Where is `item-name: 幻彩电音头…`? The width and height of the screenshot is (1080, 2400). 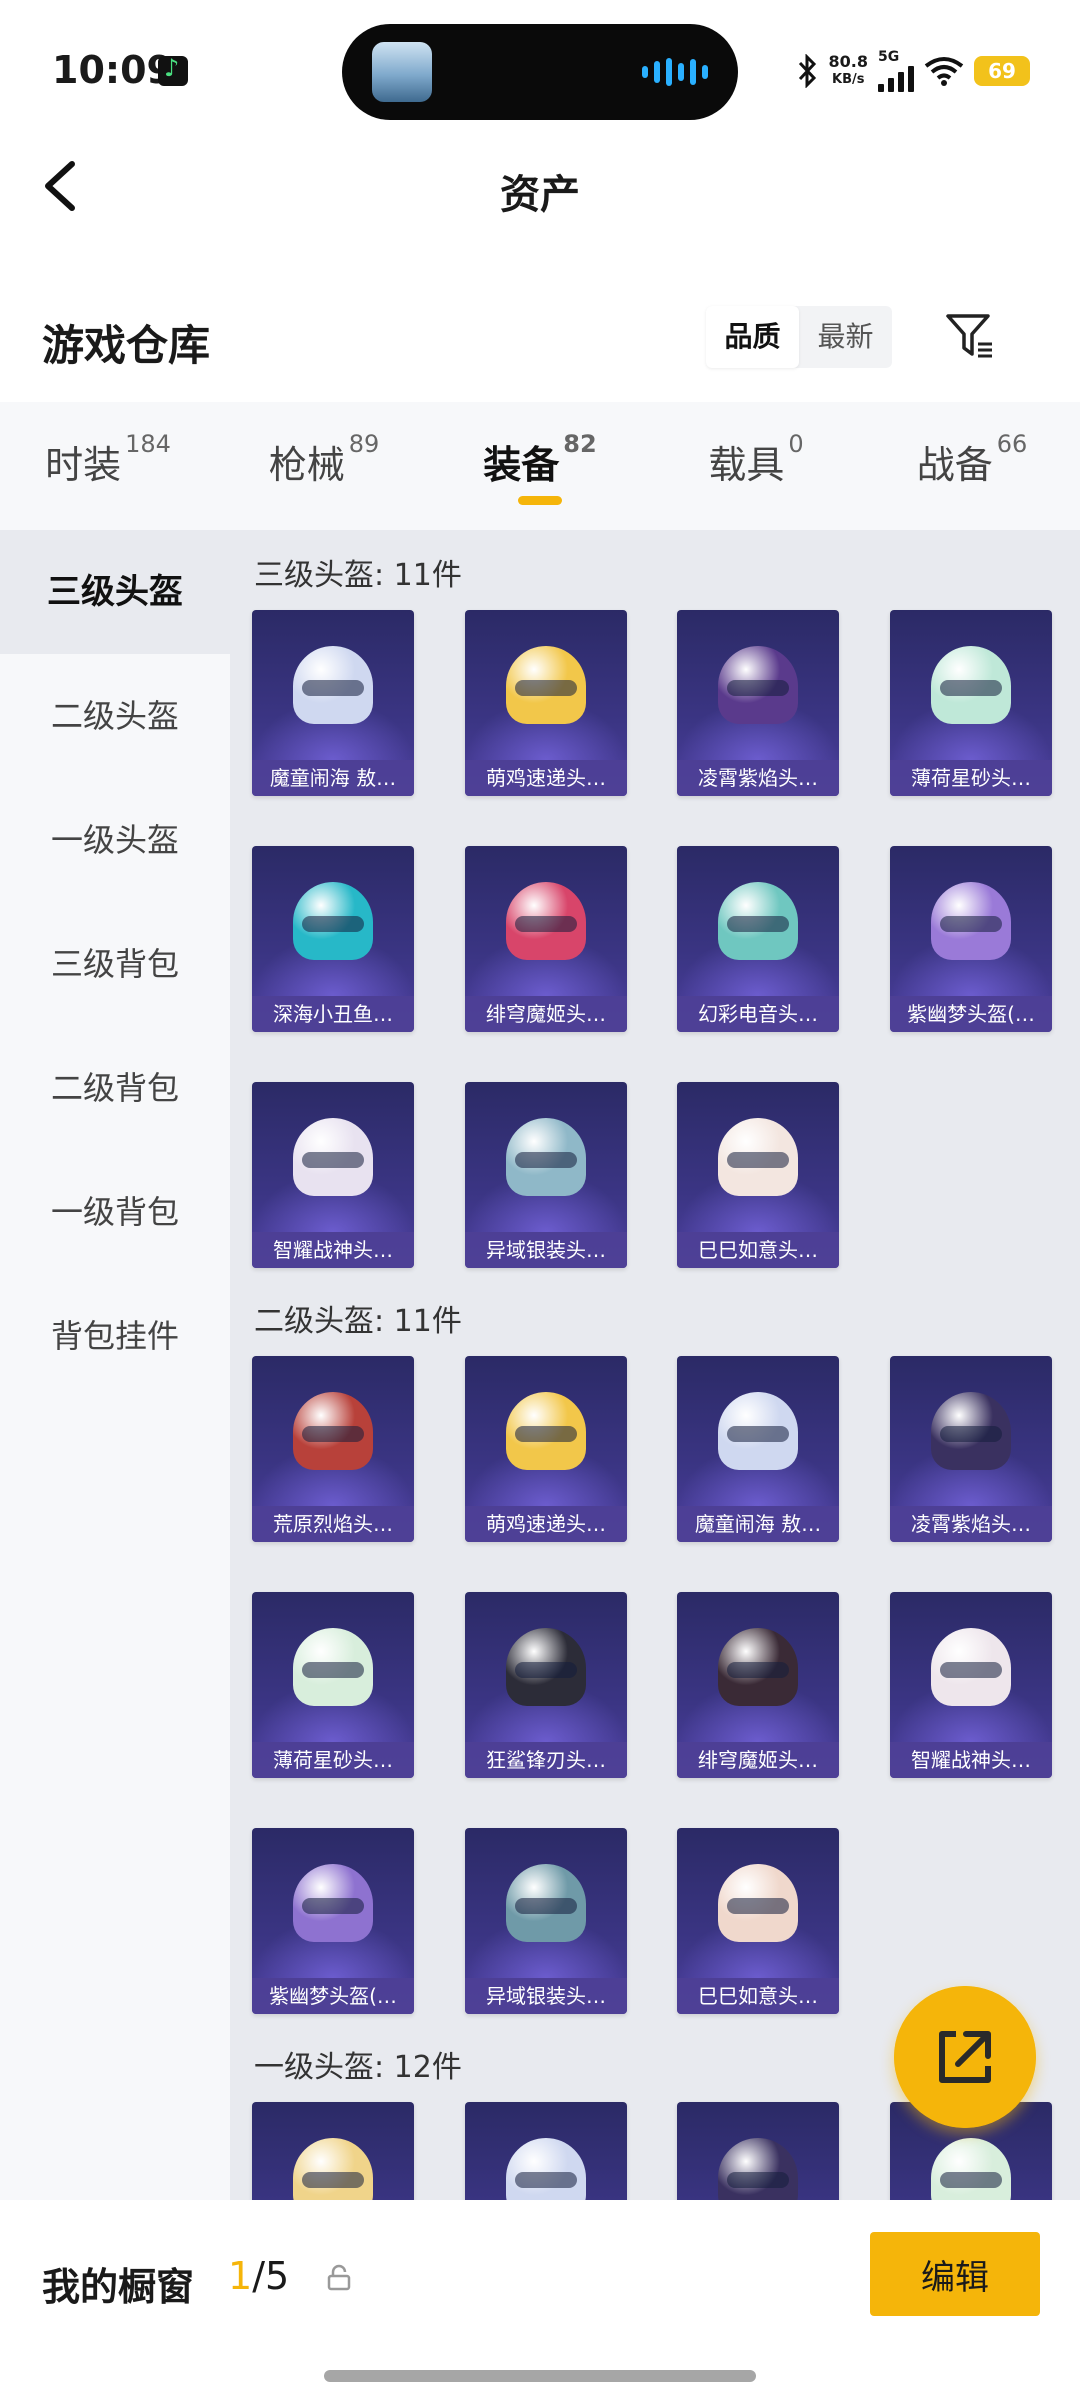 item-name: 幻彩电音头… is located at coordinates (758, 1014).